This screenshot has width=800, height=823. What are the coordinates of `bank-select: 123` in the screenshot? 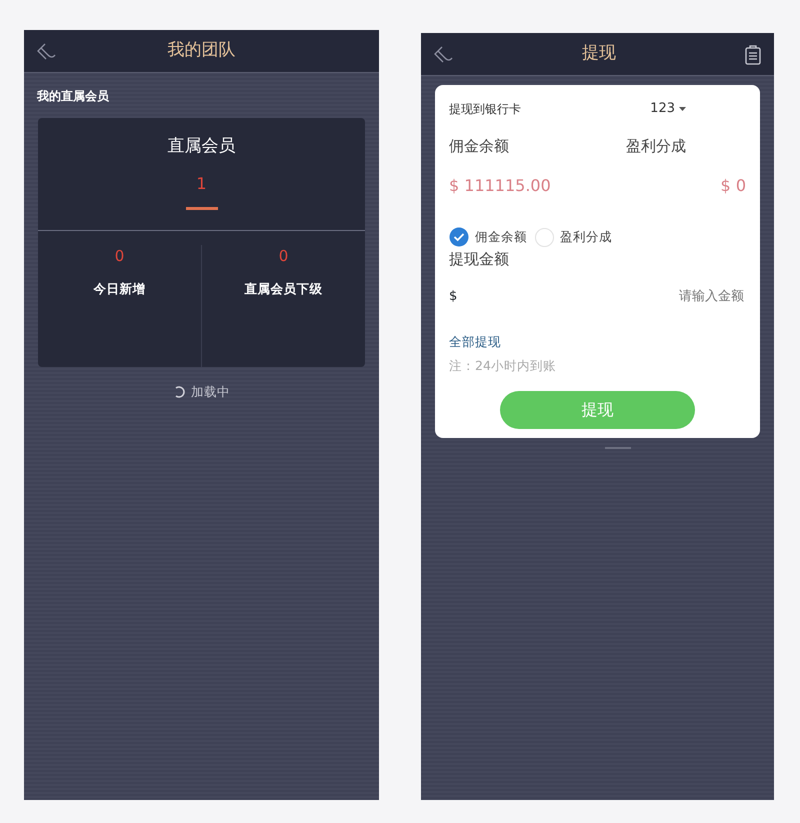 It's located at (668, 108).